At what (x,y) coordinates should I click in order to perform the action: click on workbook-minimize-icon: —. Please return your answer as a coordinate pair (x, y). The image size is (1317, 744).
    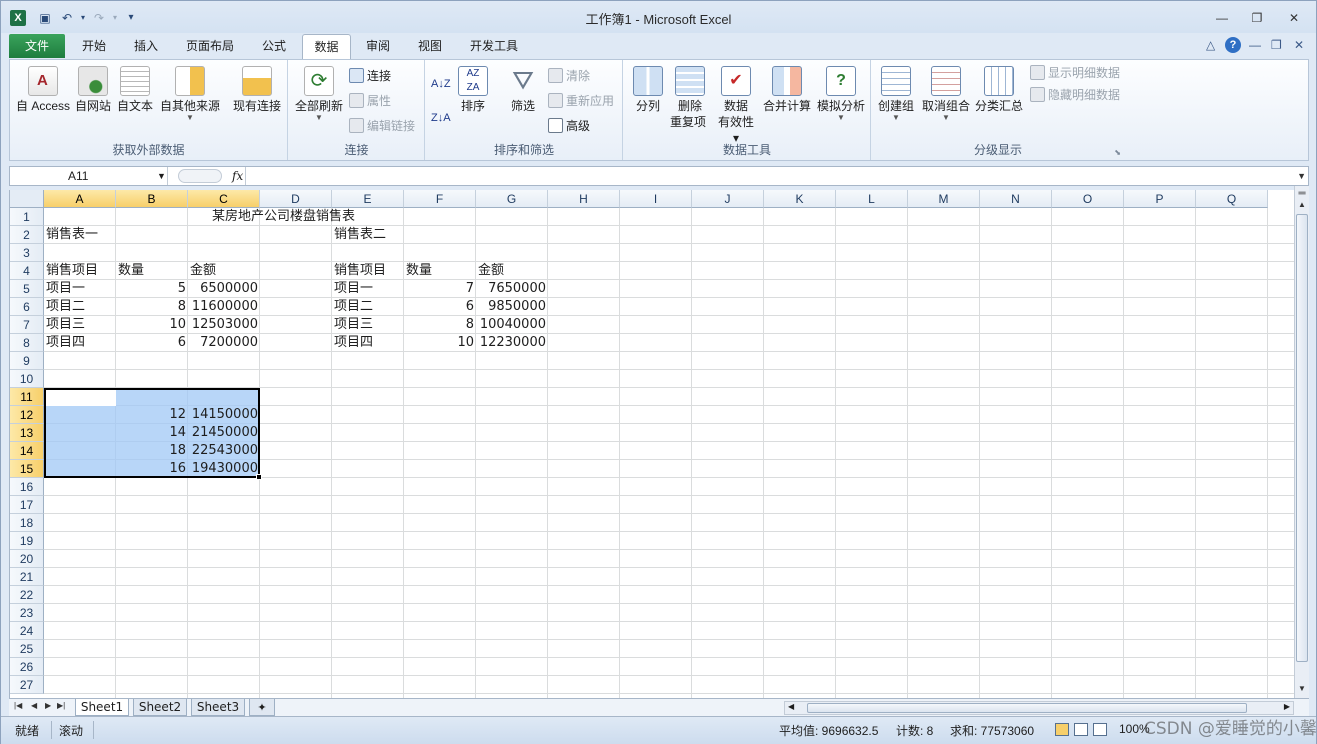
    Looking at the image, I should click on (1255, 45).